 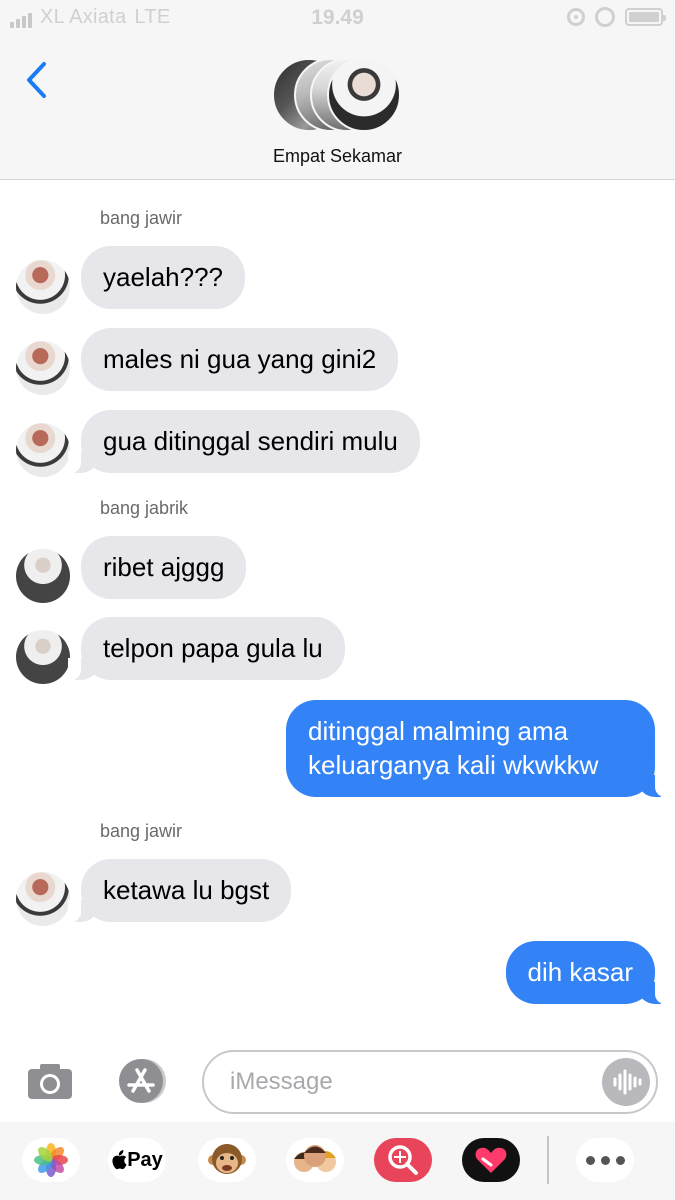 What do you see at coordinates (206, 648) in the screenshot?
I see `message-bubble-incoming: telpon papa gula lu` at bounding box center [206, 648].